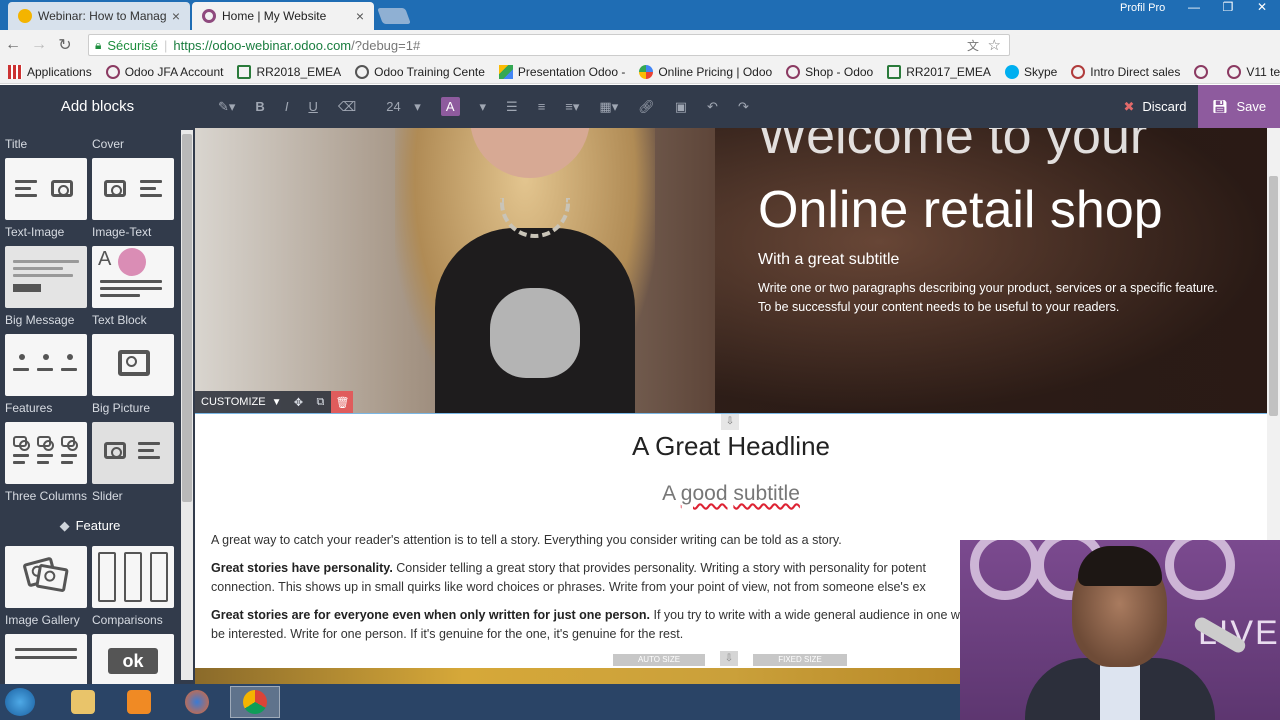 The image size is (1280, 720). What do you see at coordinates (1273, 296) in the screenshot?
I see `page-scroll-thumb` at bounding box center [1273, 296].